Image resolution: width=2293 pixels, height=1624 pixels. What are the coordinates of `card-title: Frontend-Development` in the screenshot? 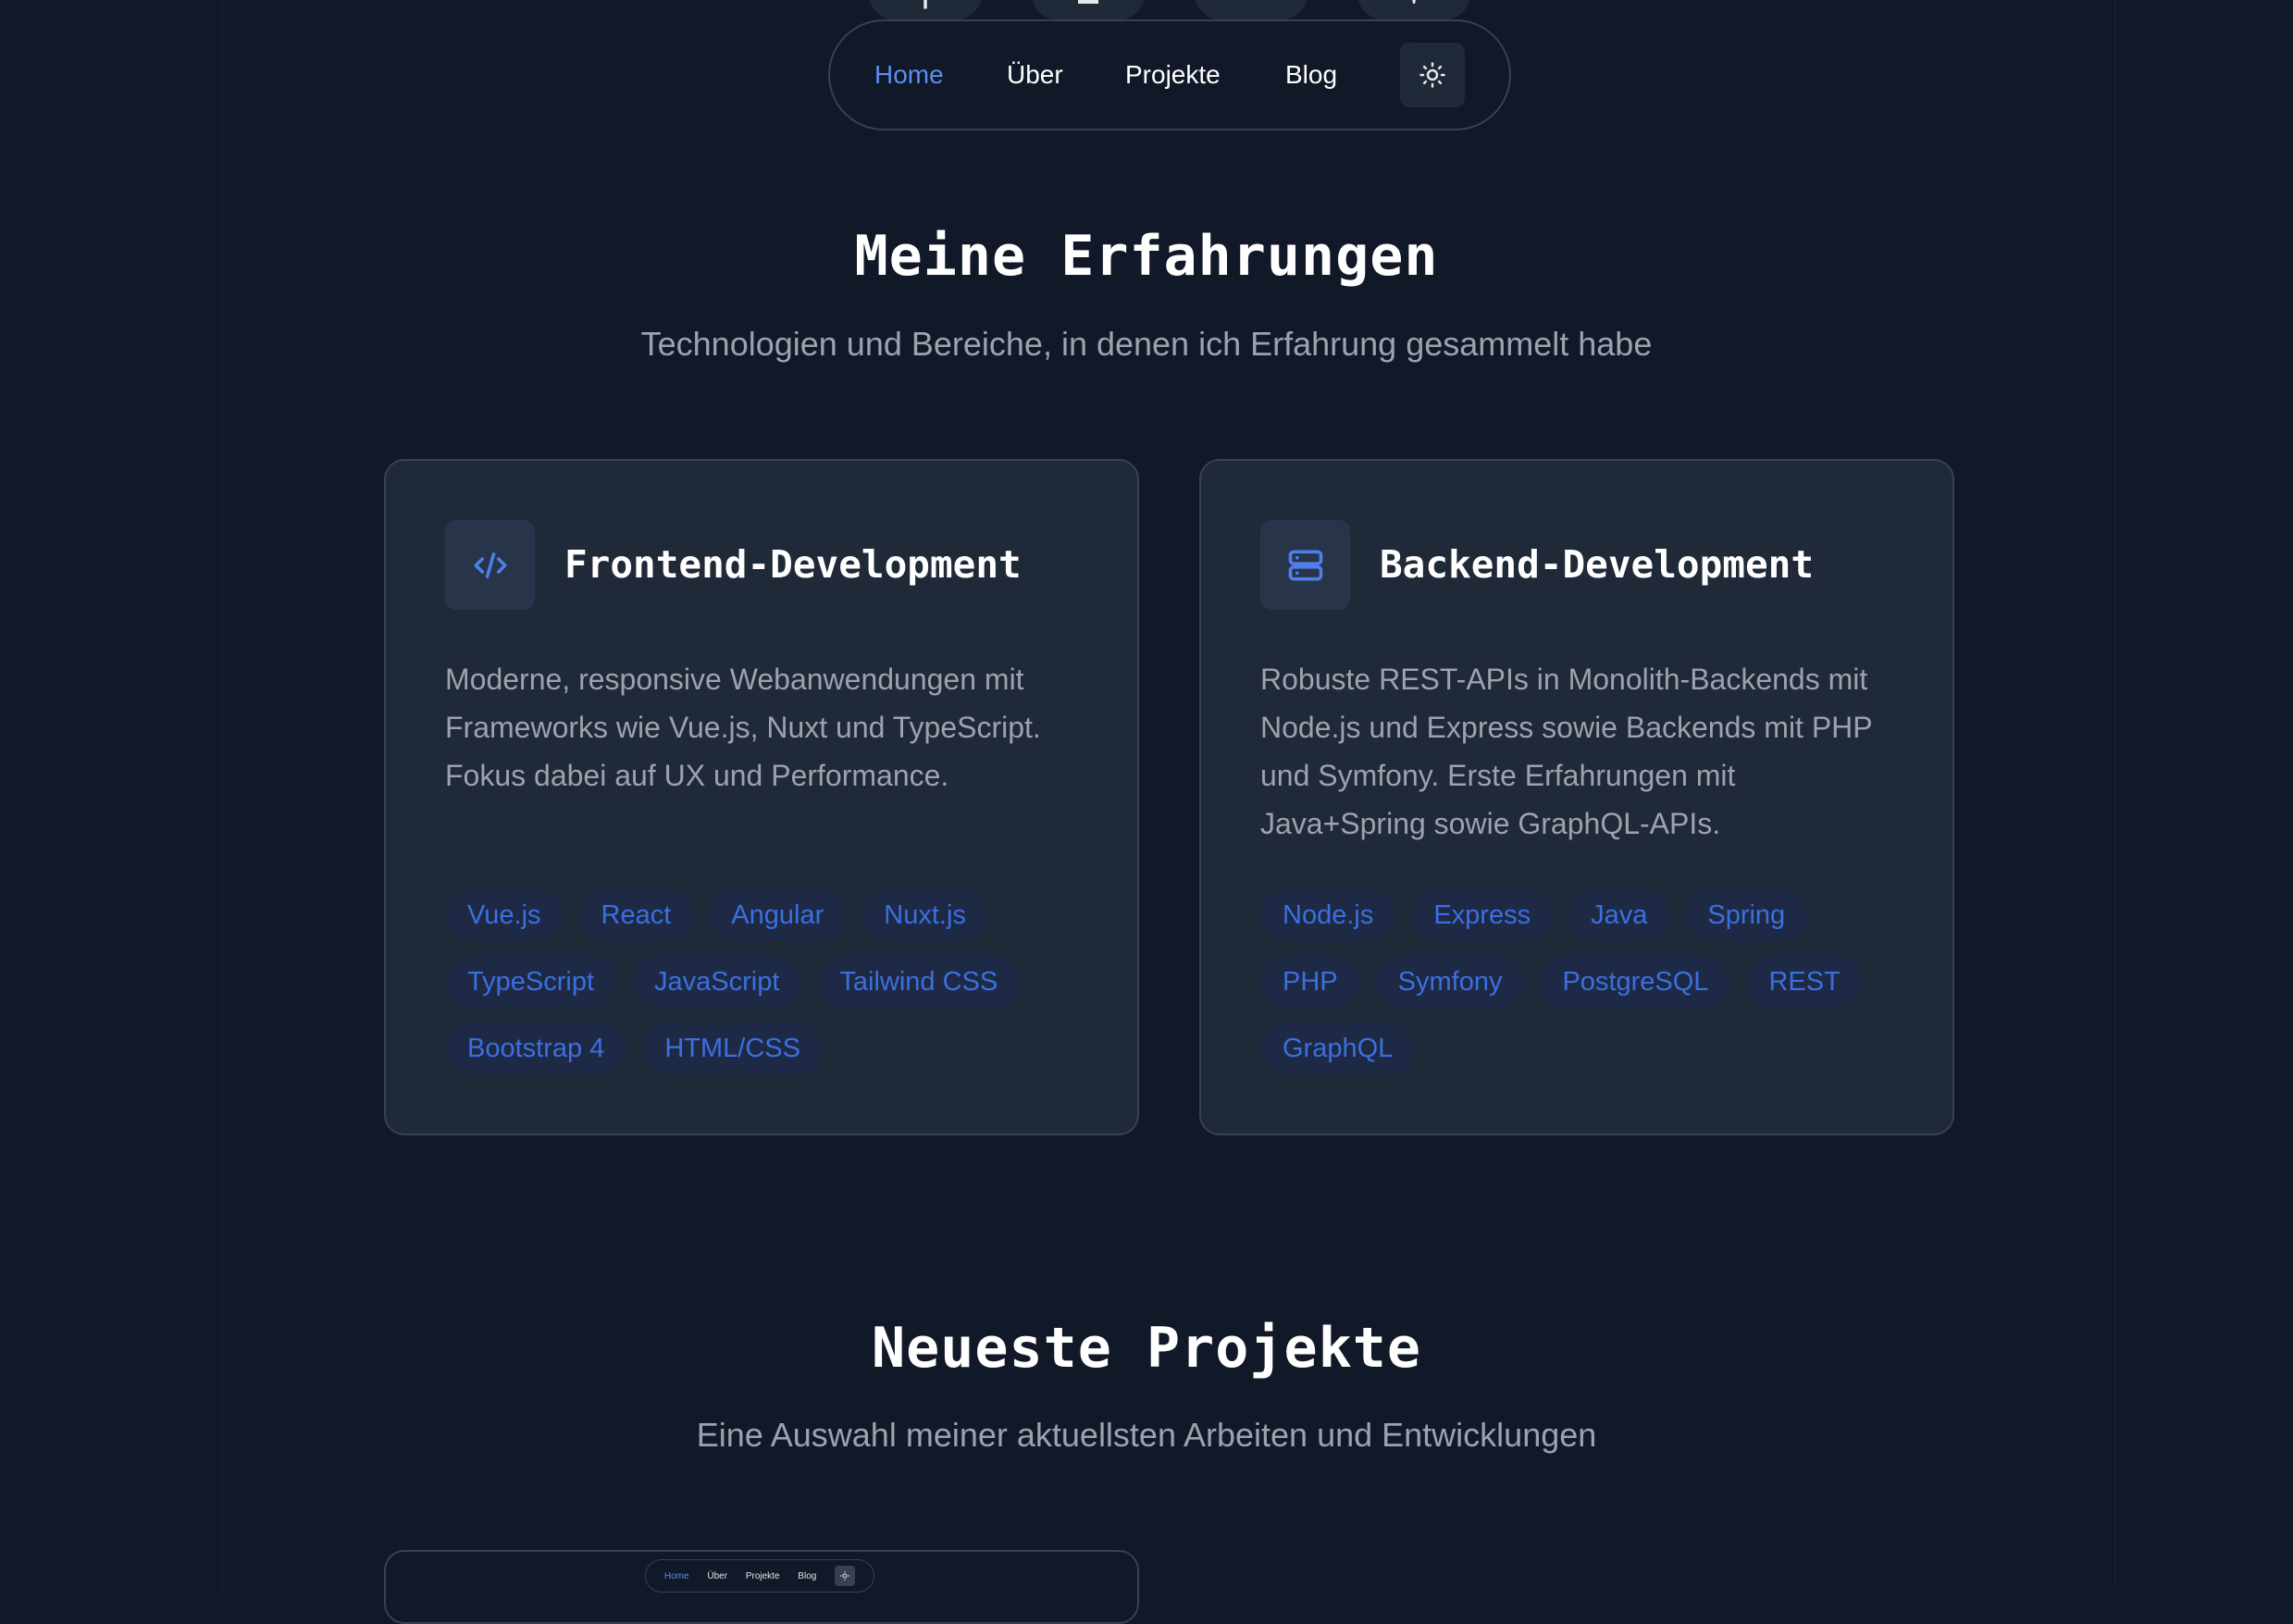 It's located at (793, 564).